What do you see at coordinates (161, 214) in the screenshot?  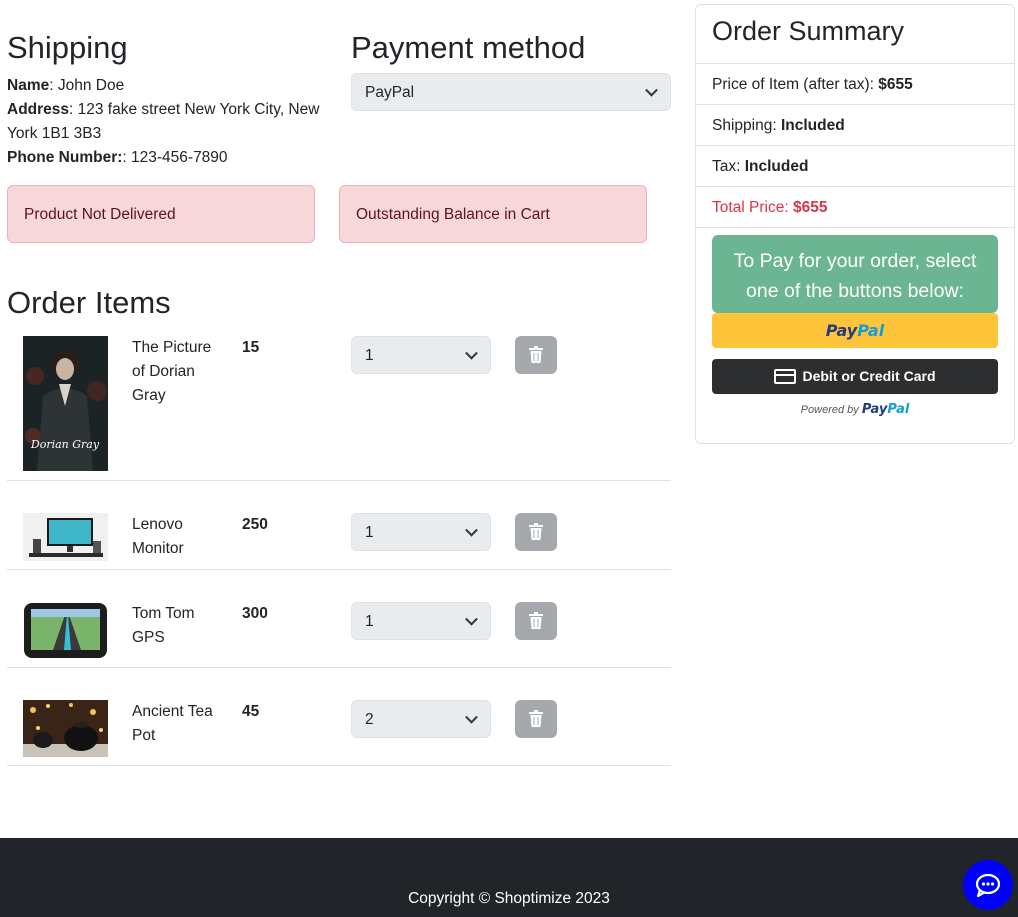 I see `alert-not-delivered: Product Not Delivered` at bounding box center [161, 214].